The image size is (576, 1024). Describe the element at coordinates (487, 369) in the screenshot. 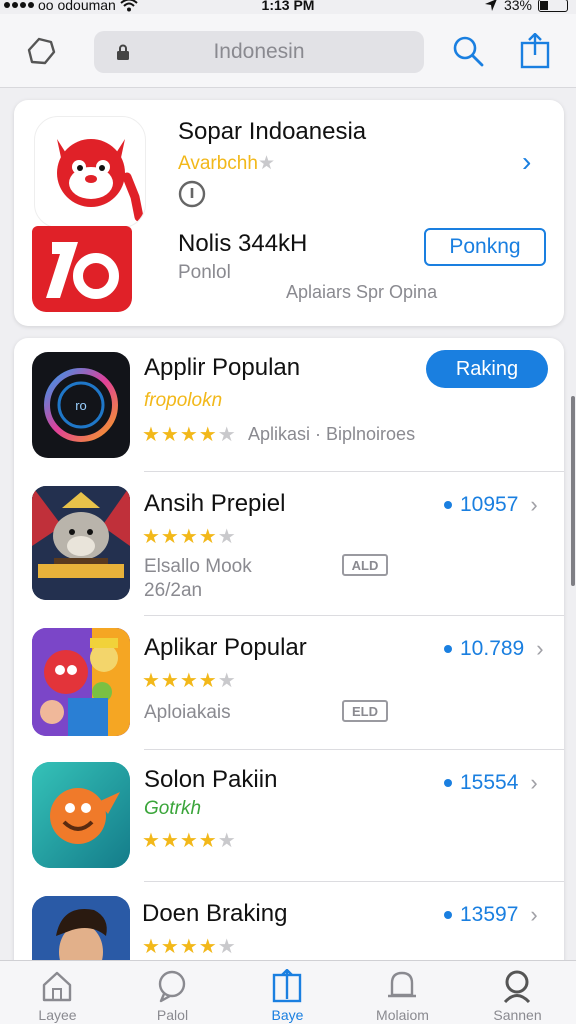

I see `ranking-button: Raking` at that location.